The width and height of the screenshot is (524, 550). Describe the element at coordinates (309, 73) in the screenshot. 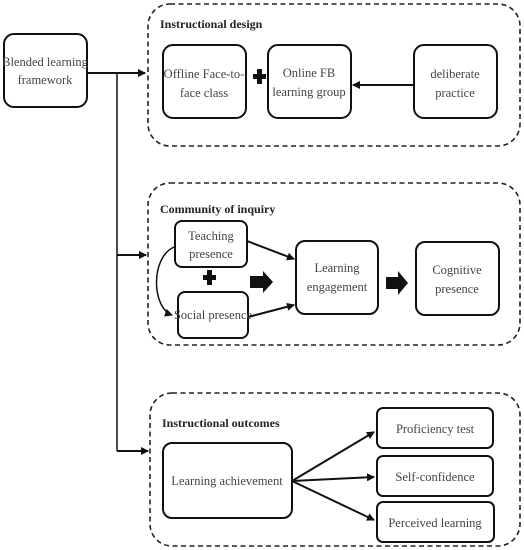

I see `node-online-label-1: Online FB` at that location.